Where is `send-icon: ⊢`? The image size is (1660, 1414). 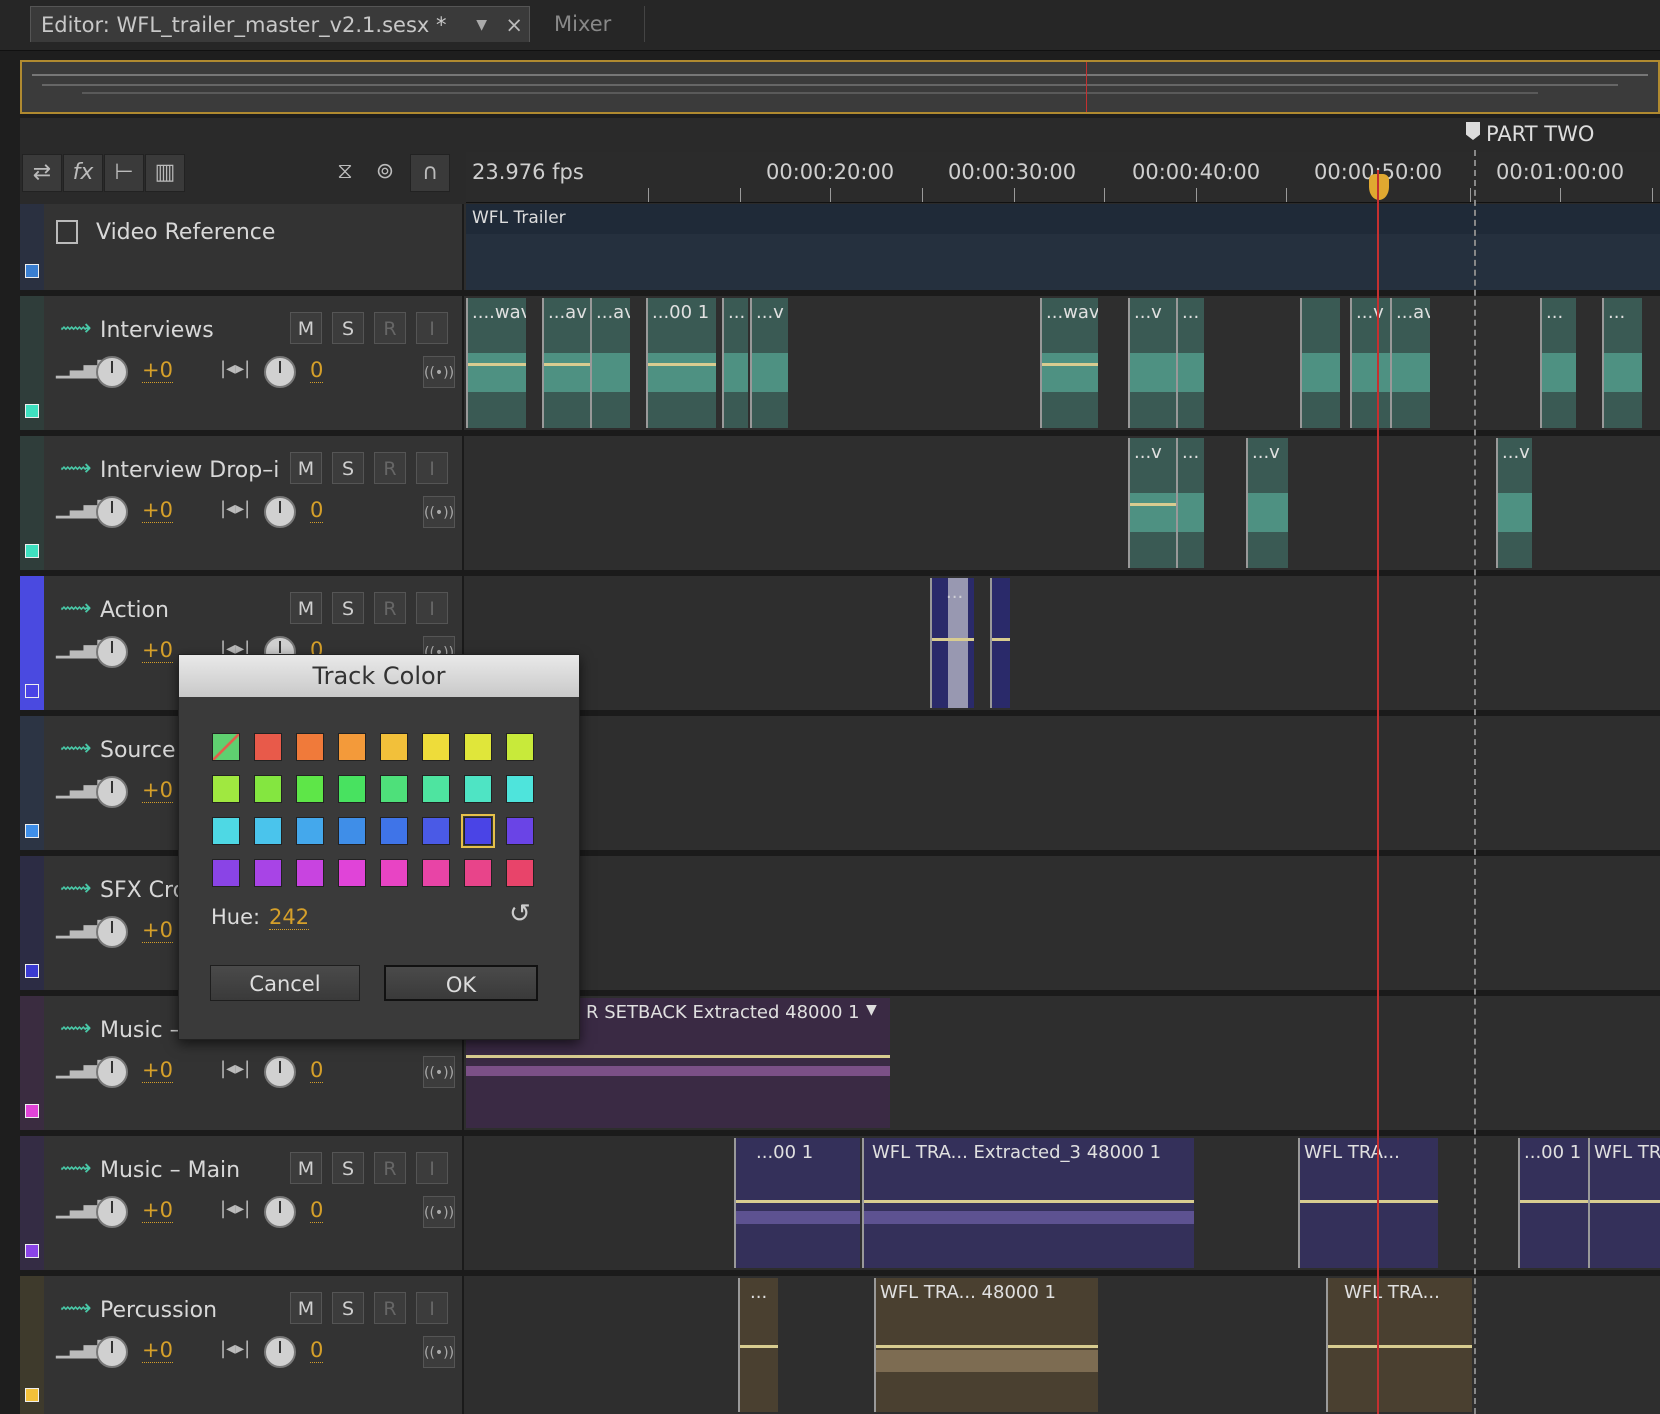 send-icon: ⊢ is located at coordinates (124, 173).